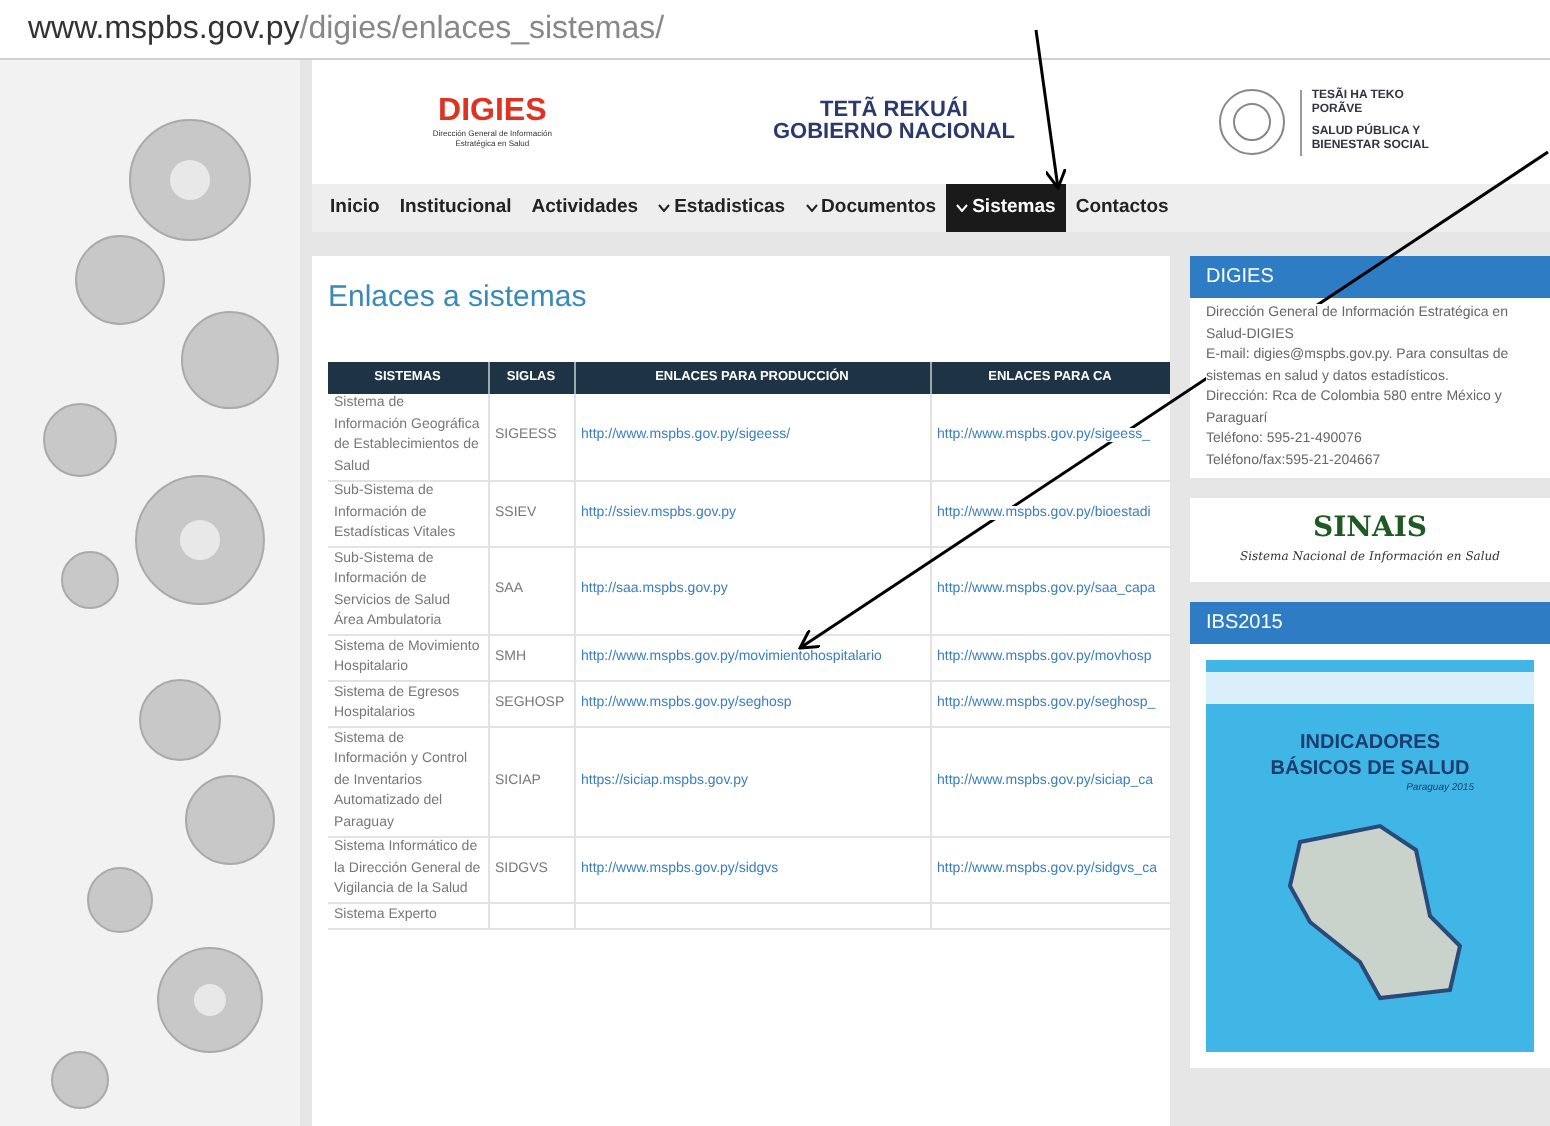 Image resolution: width=1550 pixels, height=1126 pixels. I want to click on nav-menu-item: Inicio, so click(355, 208).